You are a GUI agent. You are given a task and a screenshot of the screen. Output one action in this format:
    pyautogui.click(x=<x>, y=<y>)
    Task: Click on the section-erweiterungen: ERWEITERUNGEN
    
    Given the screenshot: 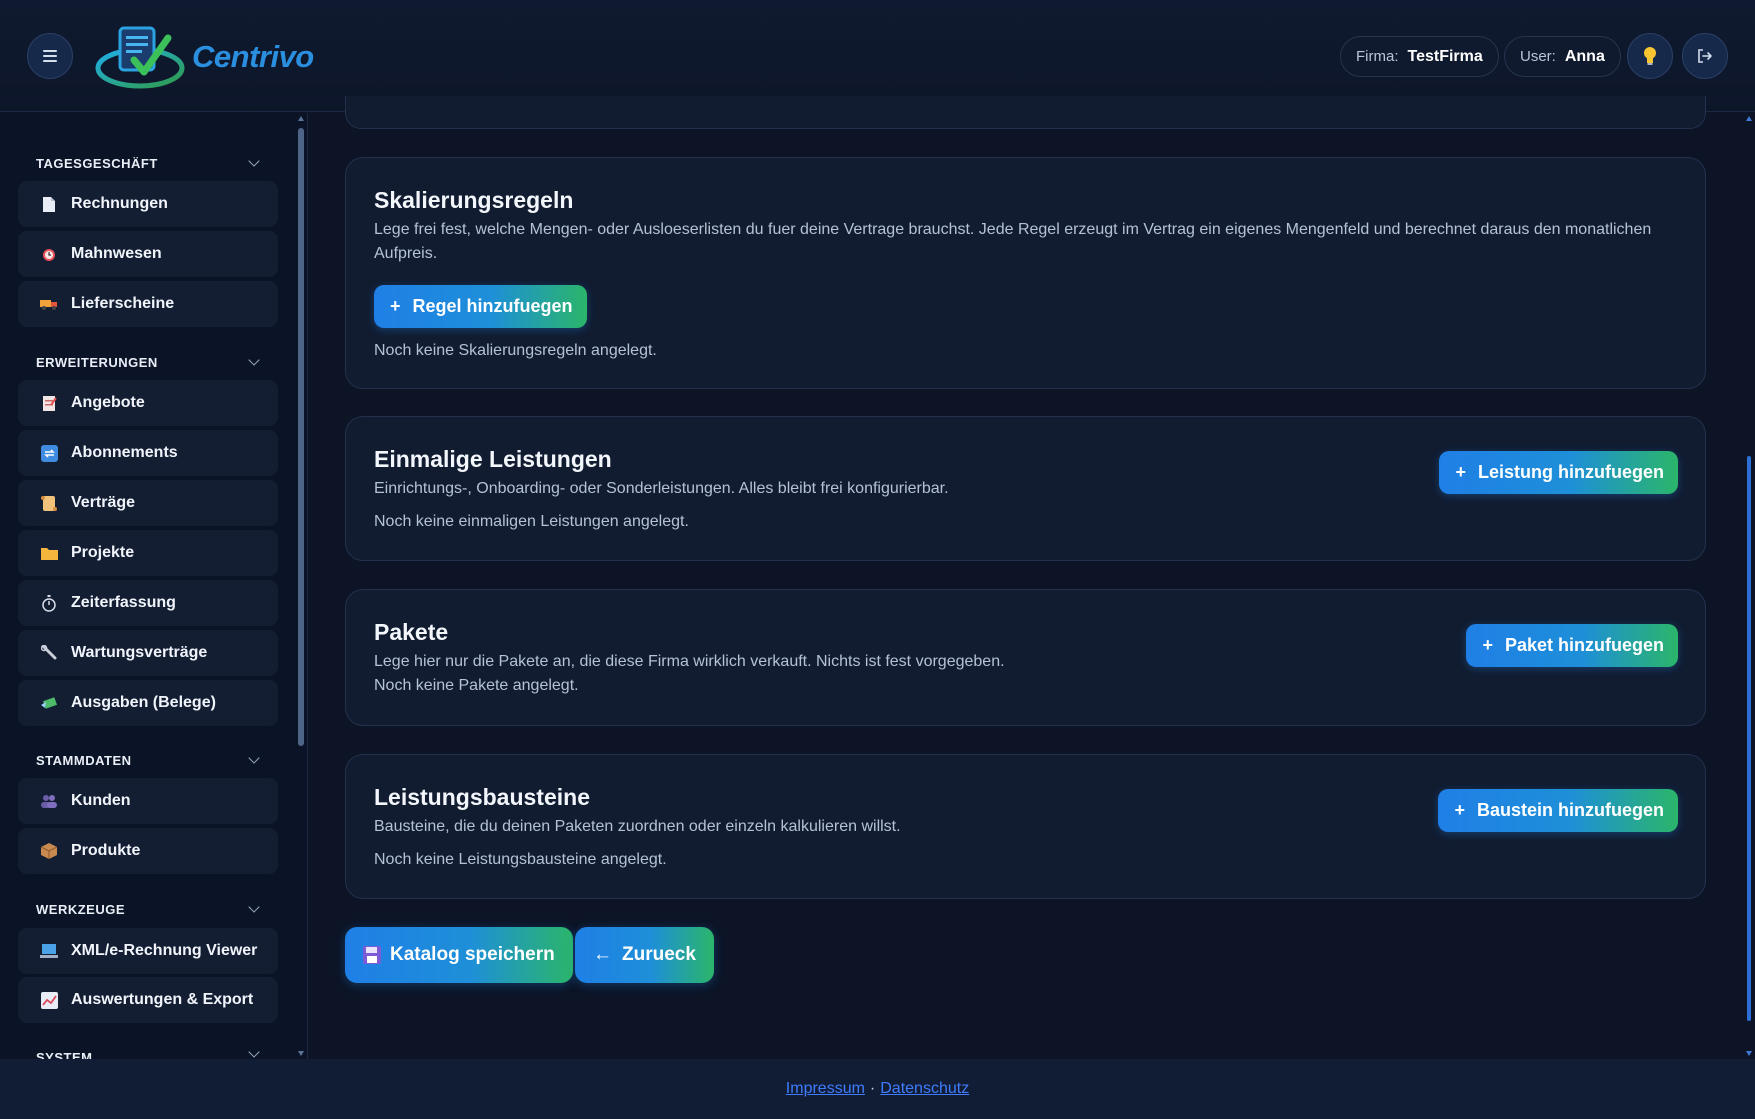 What is the action you would take?
    pyautogui.click(x=148, y=362)
    